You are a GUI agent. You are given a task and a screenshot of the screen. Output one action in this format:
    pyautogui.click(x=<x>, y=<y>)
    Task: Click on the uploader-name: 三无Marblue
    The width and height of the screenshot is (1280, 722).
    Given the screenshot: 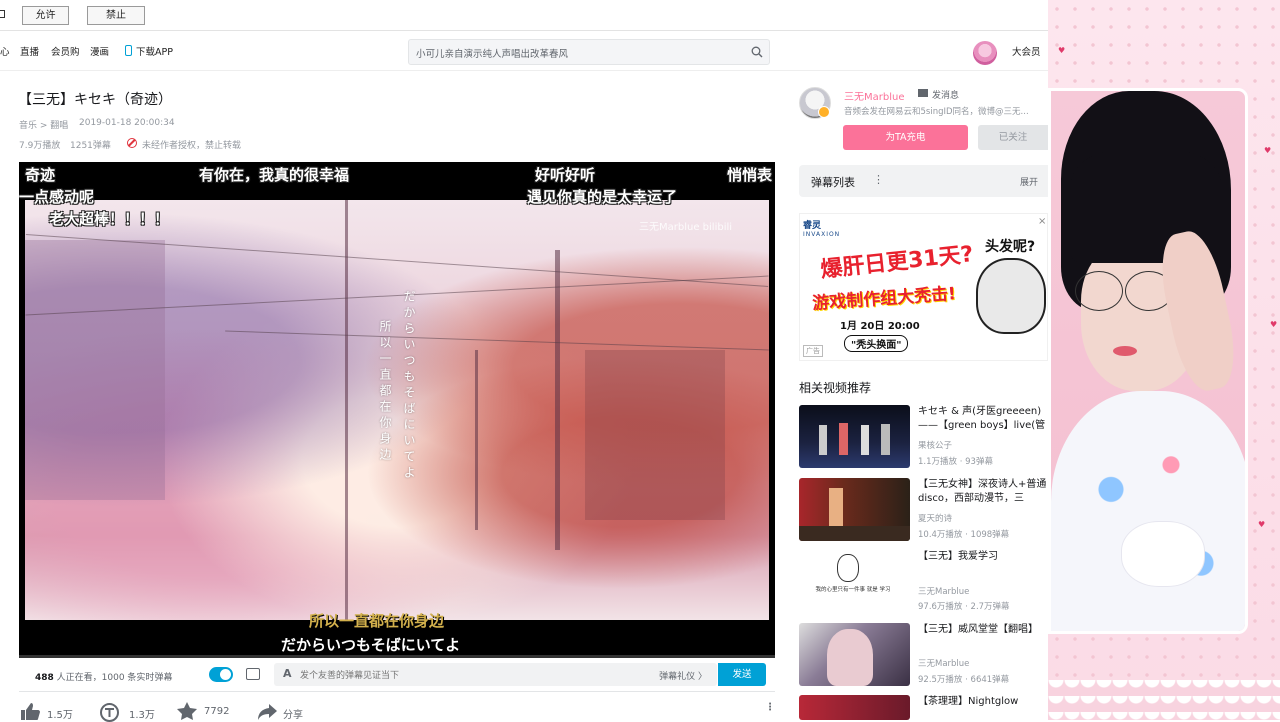 What is the action you would take?
    pyautogui.click(x=874, y=95)
    